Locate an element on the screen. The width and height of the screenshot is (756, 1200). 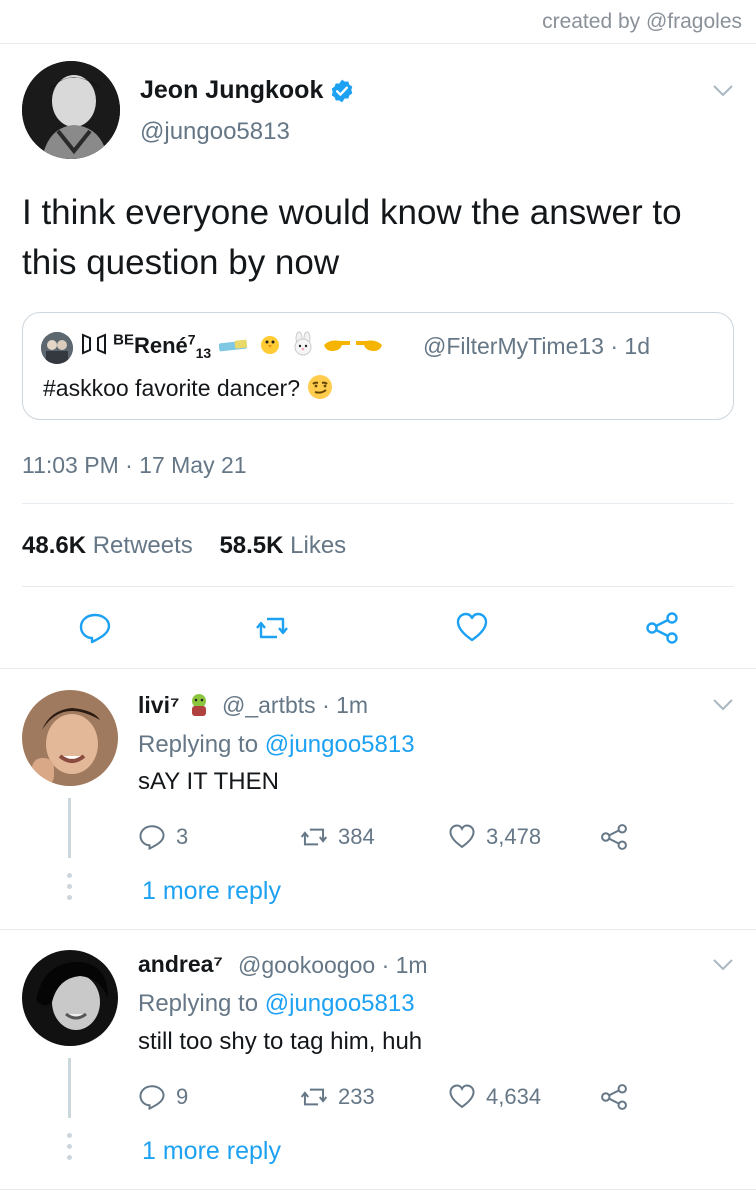
reply-meta: @gookoogoo · 1m is located at coordinates (333, 965).